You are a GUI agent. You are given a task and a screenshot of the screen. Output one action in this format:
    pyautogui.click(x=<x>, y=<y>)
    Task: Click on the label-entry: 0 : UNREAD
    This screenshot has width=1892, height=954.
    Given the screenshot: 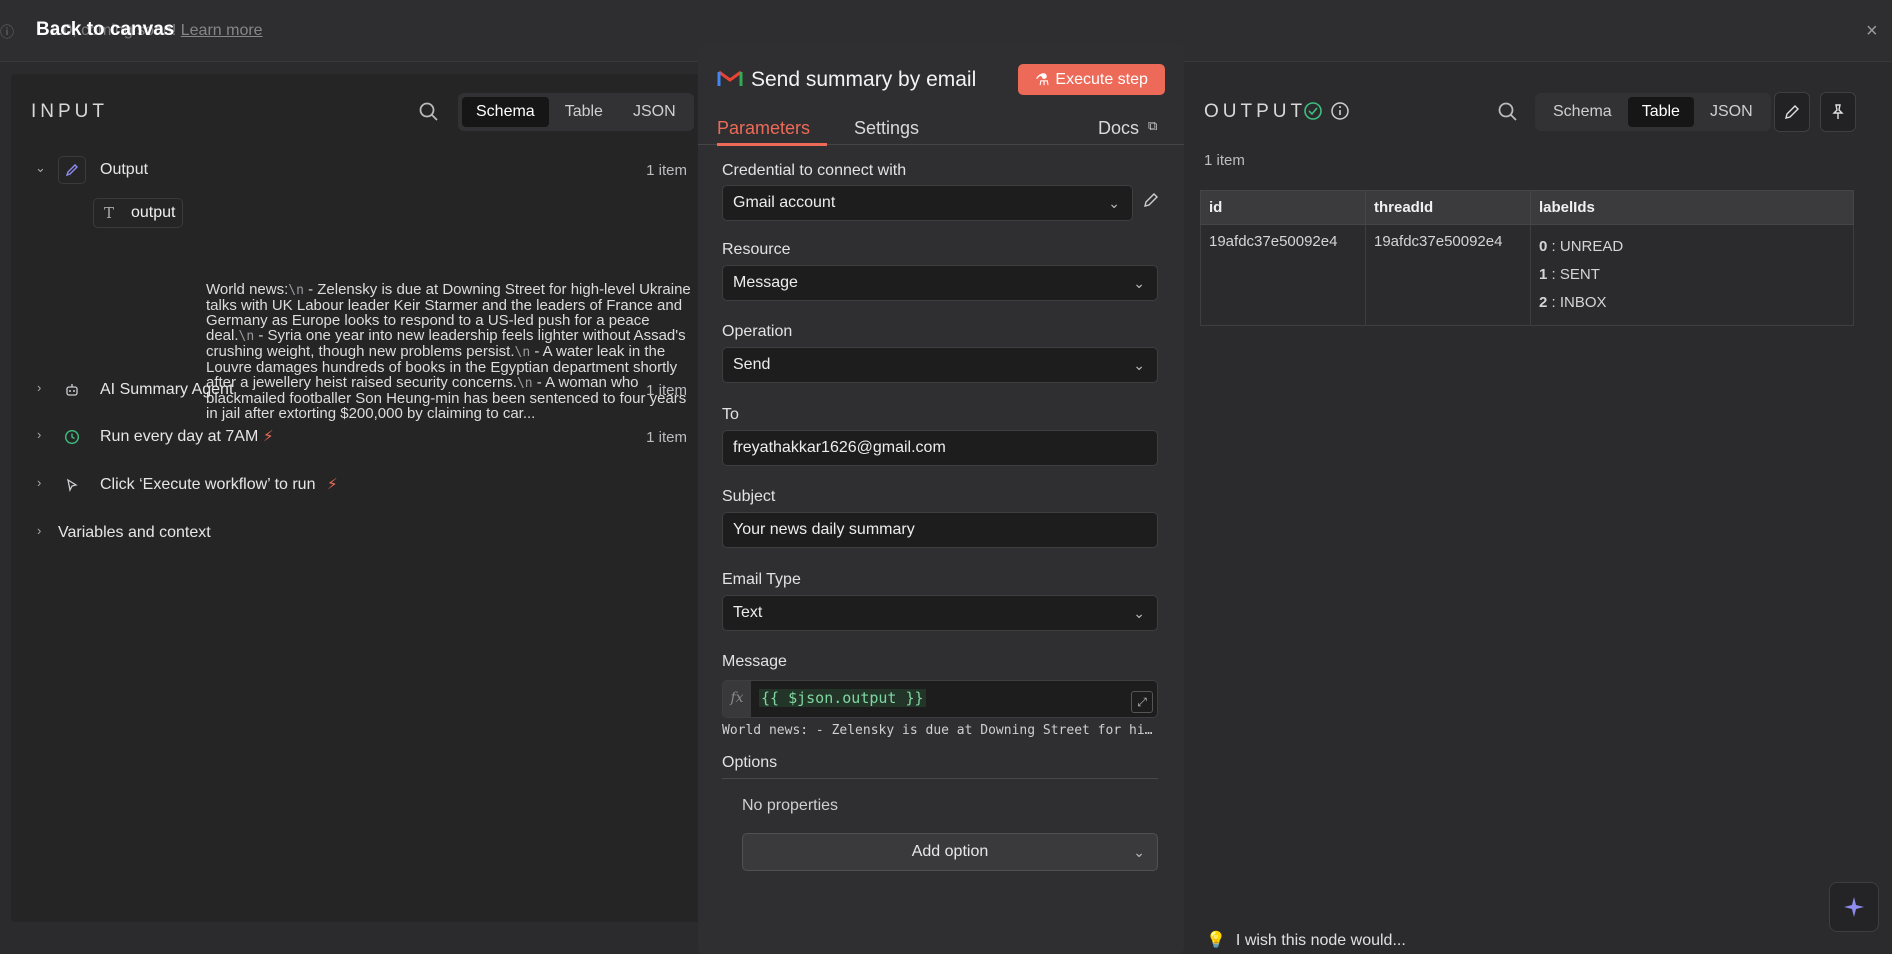 What is the action you would take?
    pyautogui.click(x=1581, y=246)
    